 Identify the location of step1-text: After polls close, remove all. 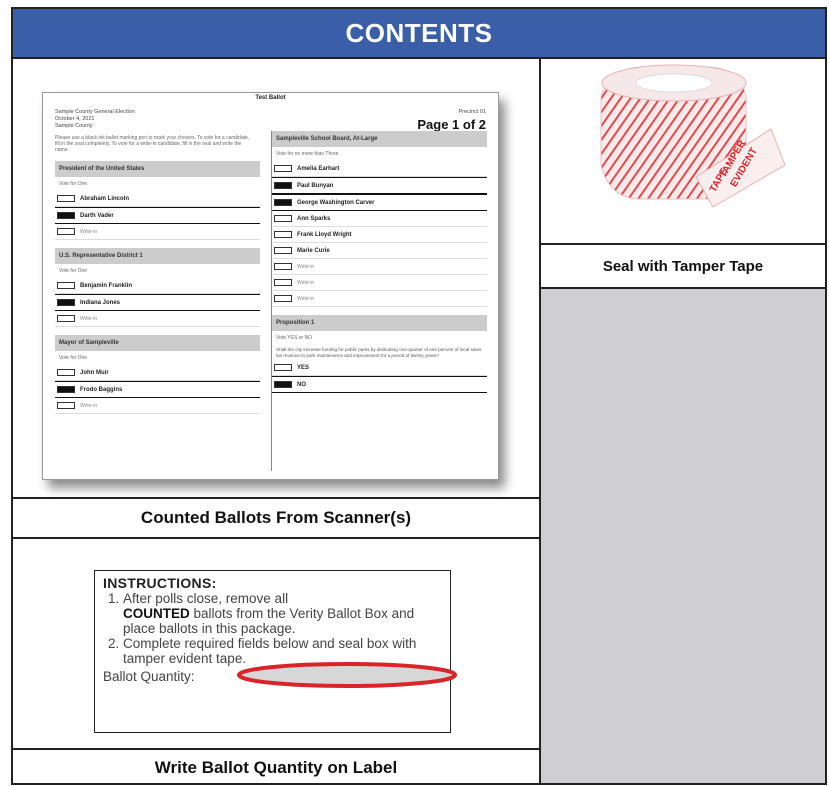
(206, 598).